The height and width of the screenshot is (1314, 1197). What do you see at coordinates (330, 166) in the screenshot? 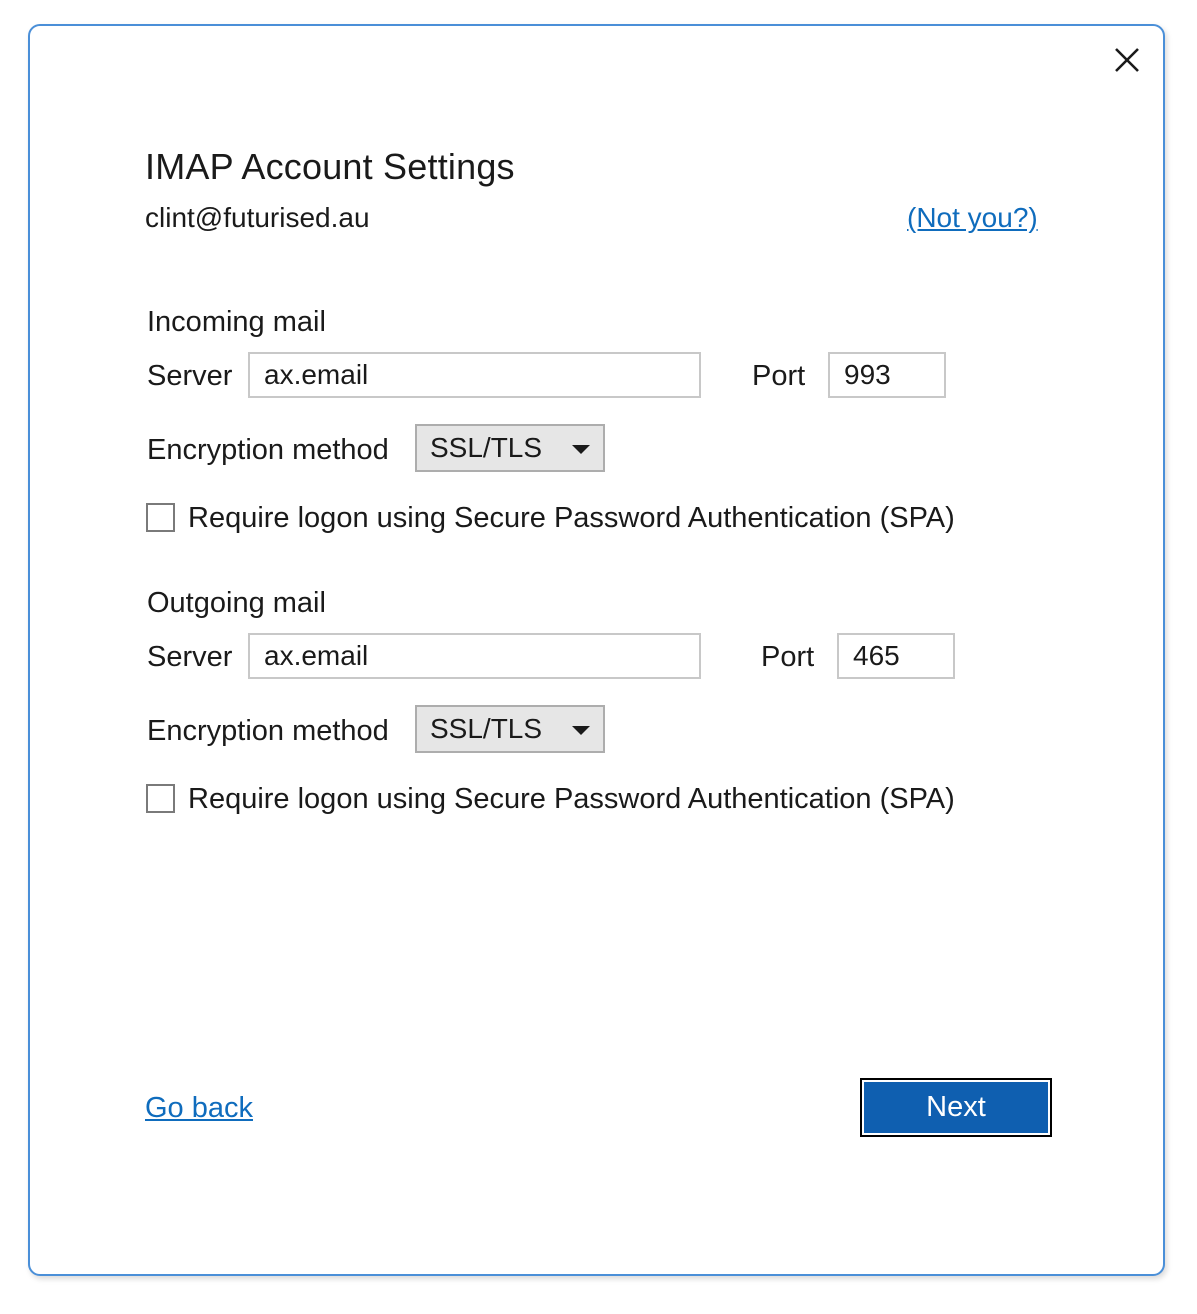
I see `dialog-title: IMAP Account Settings` at bounding box center [330, 166].